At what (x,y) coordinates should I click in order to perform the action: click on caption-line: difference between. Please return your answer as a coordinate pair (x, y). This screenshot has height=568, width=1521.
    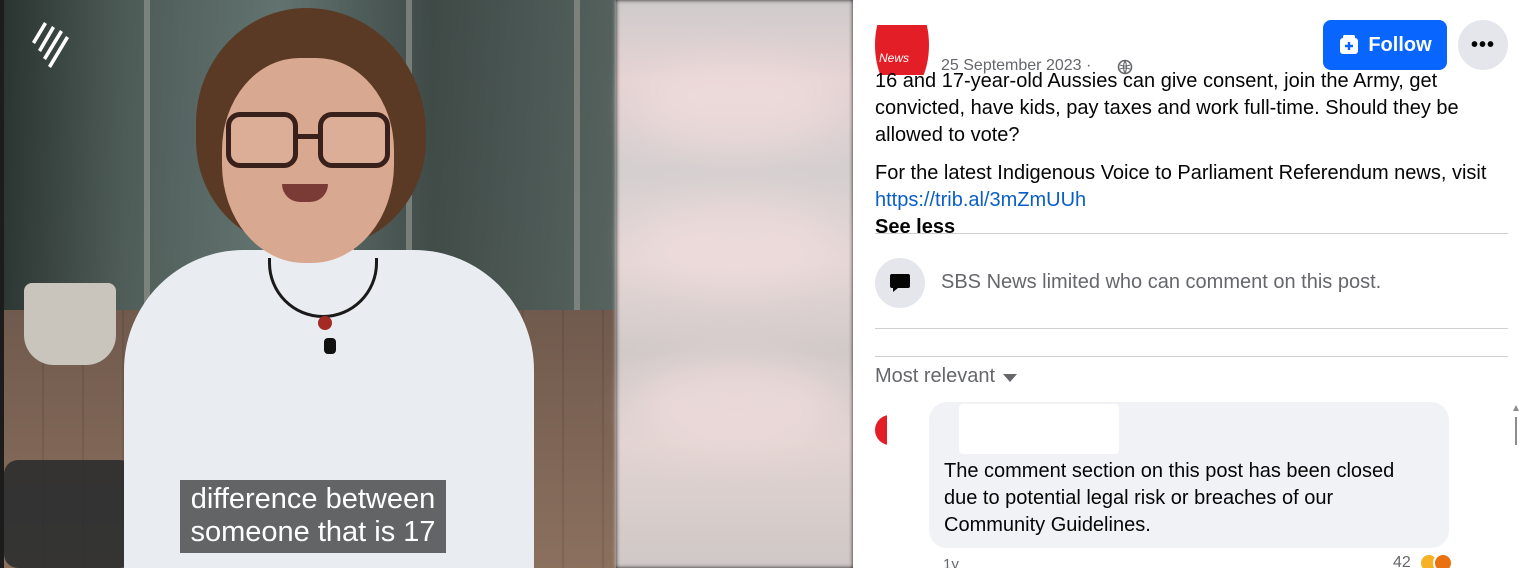
    Looking at the image, I should click on (313, 499).